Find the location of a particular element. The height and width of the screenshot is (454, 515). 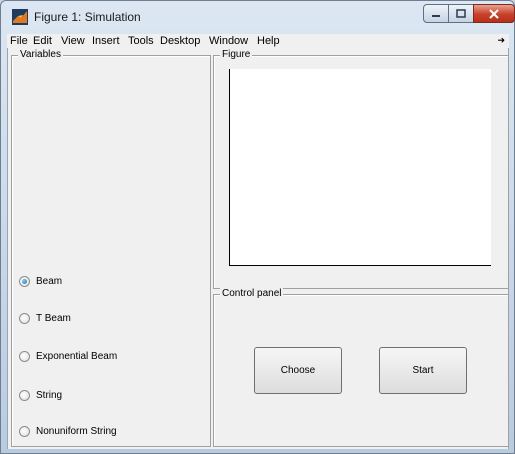

radio-button-selected is located at coordinates (24, 281).